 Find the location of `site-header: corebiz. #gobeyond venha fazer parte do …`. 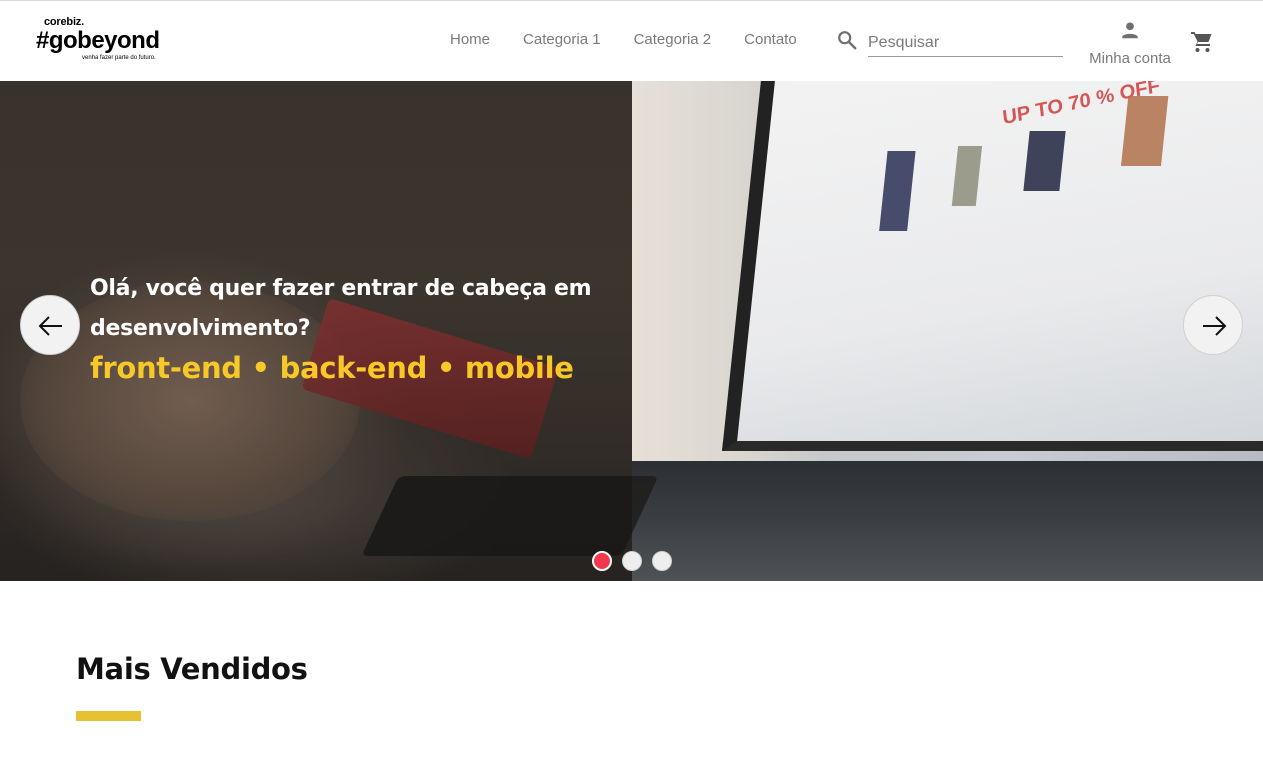

site-header: corebiz. #gobeyond venha fazer parte do … is located at coordinates (631, 40).